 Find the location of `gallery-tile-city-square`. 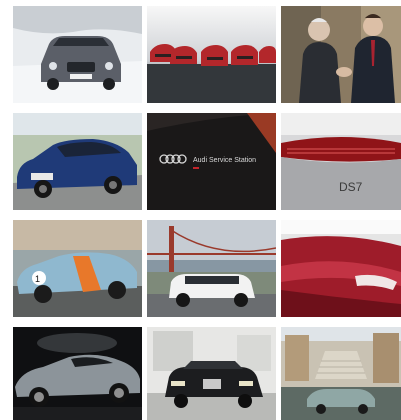

gallery-tile-city-square is located at coordinates (341, 373).